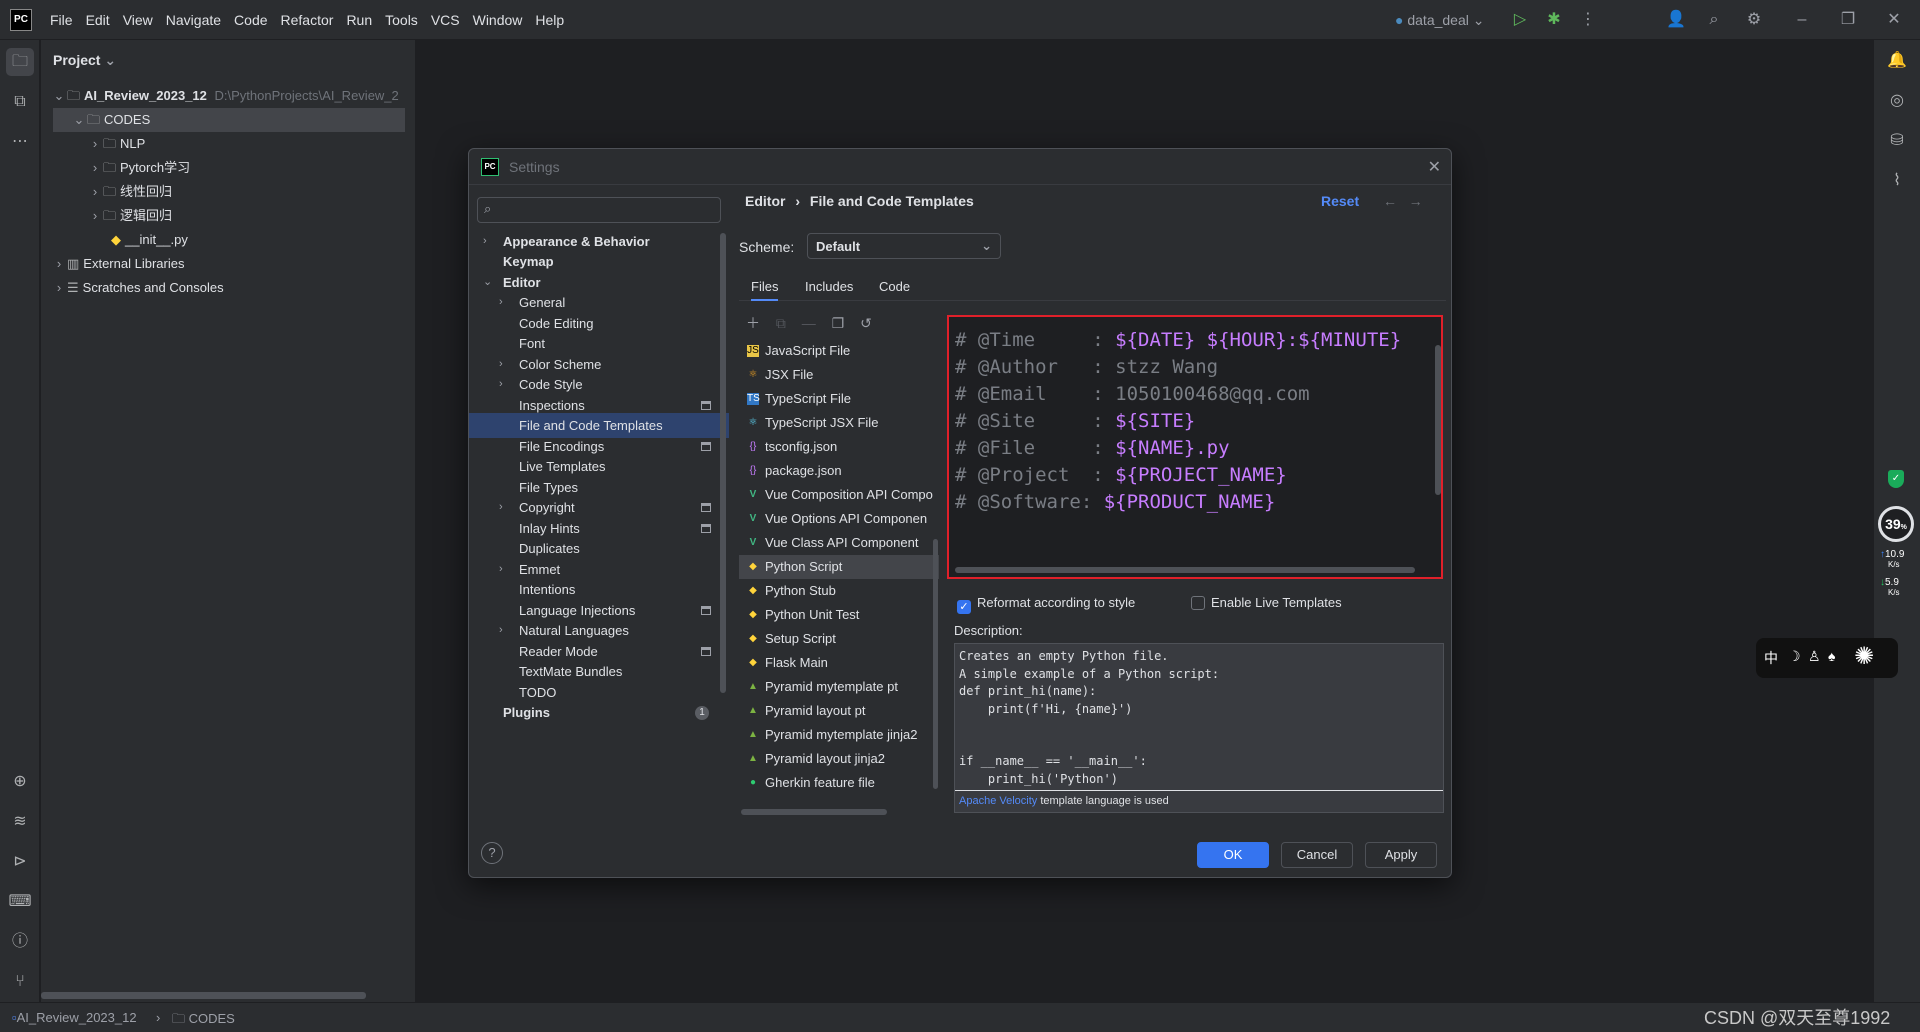 The image size is (1920, 1032). I want to click on forward-arrow-icon: →, so click(1416, 201).